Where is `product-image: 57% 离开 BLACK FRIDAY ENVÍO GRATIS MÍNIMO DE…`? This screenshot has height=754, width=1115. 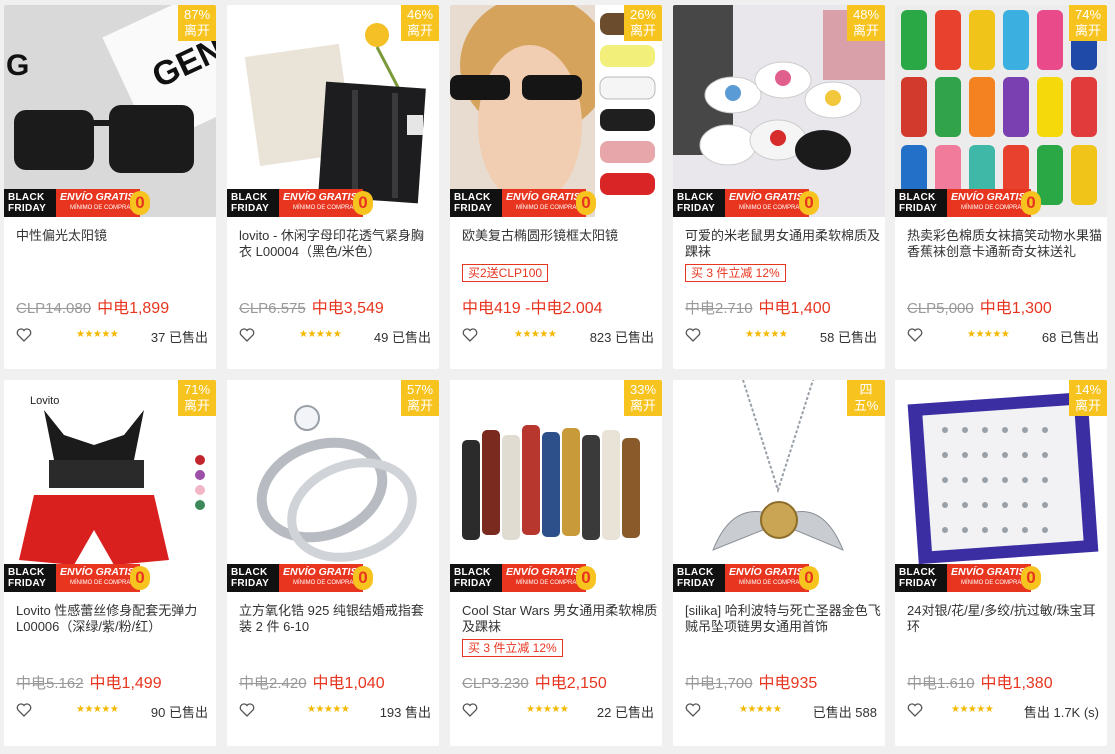 product-image: 57% 离开 BLACK FRIDAY ENVÍO GRATIS MÍNIMO DE… is located at coordinates (333, 486).